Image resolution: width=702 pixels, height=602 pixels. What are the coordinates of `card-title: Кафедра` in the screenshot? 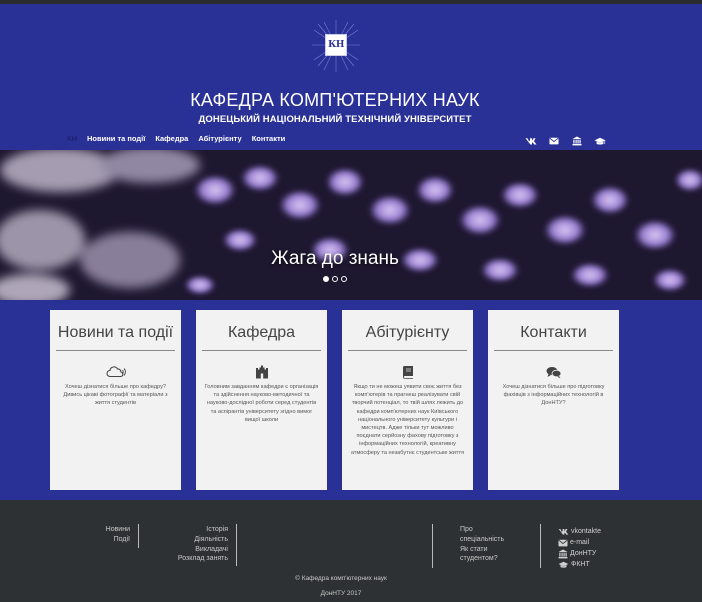 It's located at (261, 332).